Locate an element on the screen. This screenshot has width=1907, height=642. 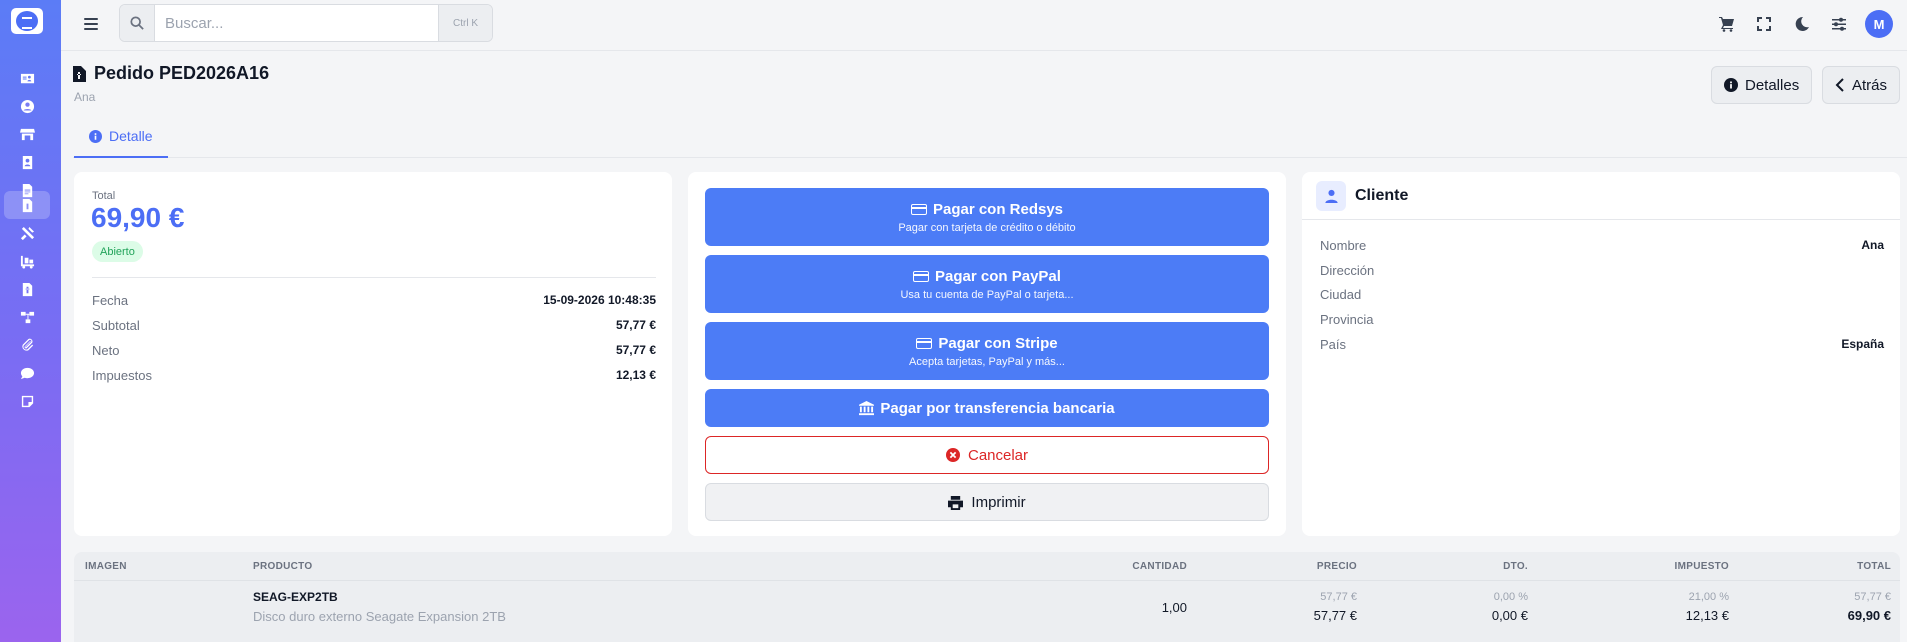
sidebar-item-orders is located at coordinates (27, 205).